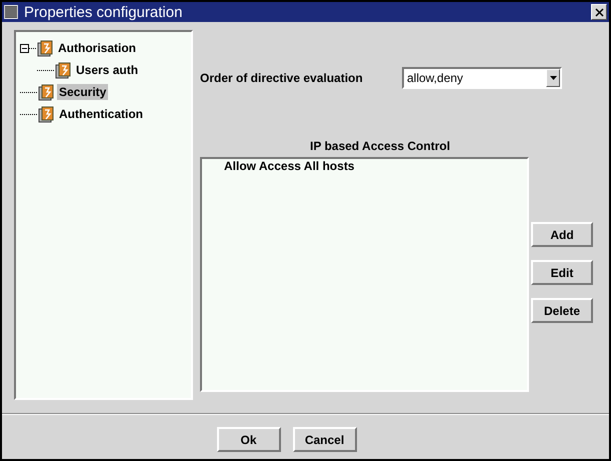  Describe the element at coordinates (482, 78) in the screenshot. I see `order-dropdown: allow,deny` at that location.